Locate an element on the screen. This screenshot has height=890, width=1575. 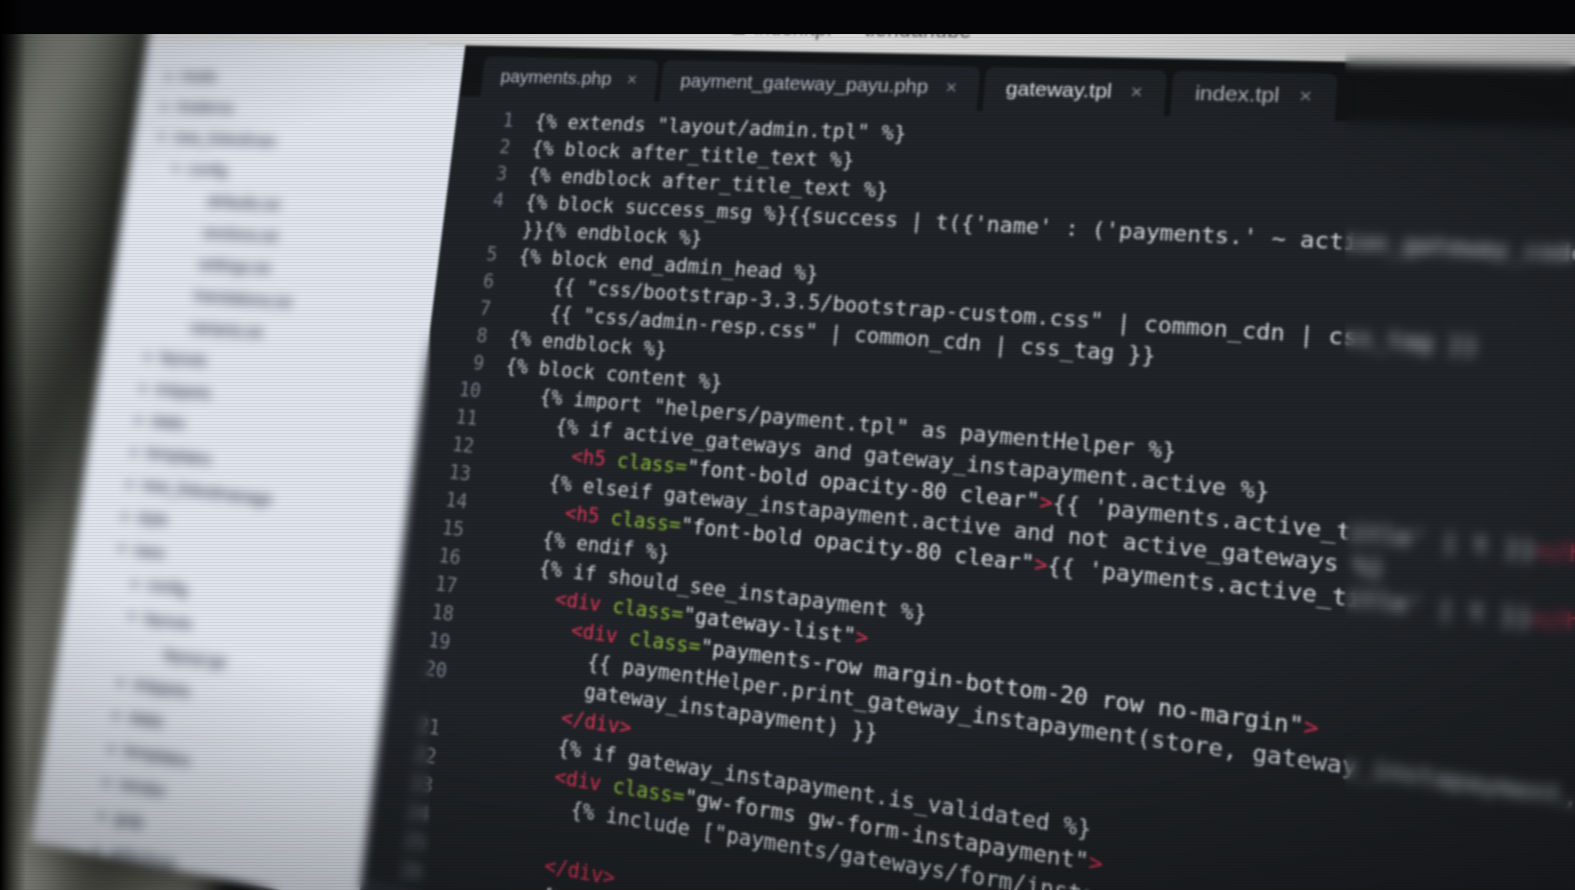
sidebar-item-label: selectivizr is located at coordinates (143, 858).